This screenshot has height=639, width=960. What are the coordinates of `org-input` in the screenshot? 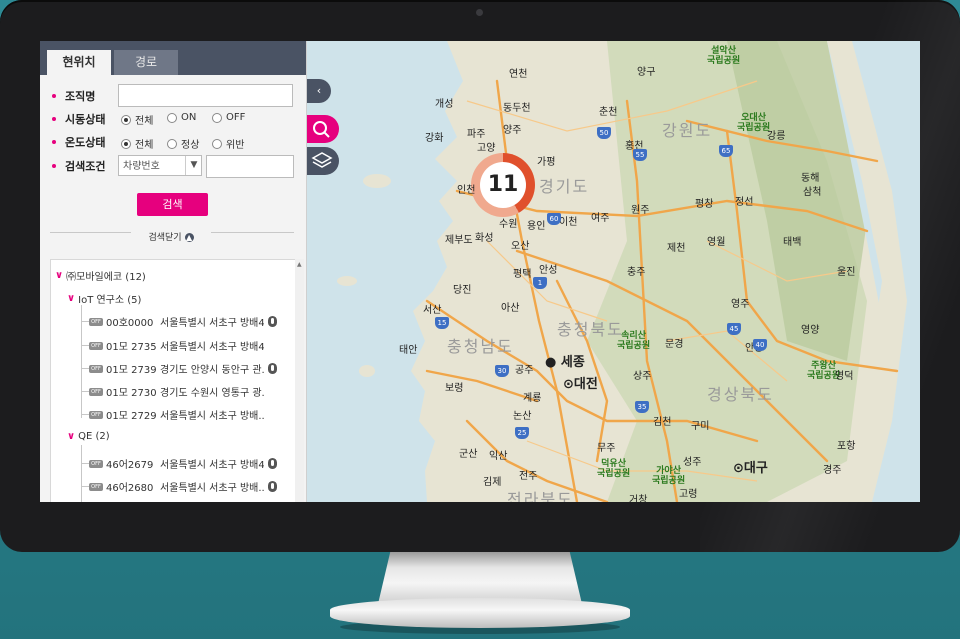 It's located at (205, 95).